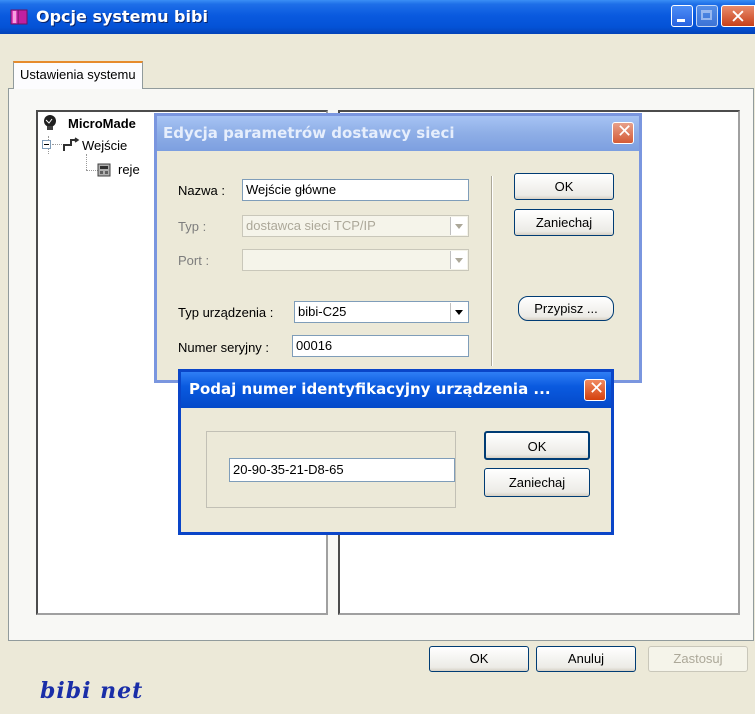 The image size is (755, 714). I want to click on name-field: Wejście główne, so click(355, 190).